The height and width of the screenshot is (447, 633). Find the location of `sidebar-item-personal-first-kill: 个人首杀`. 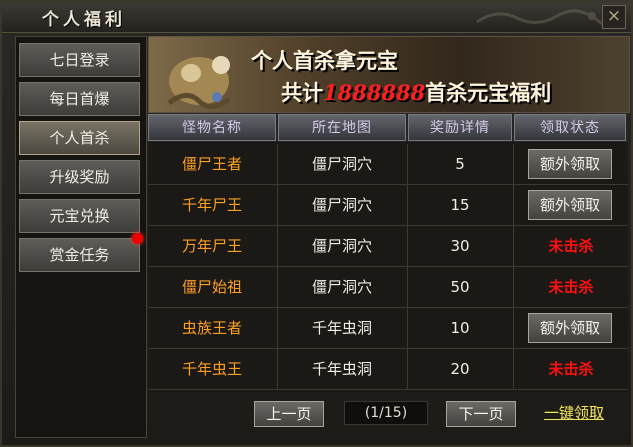

sidebar-item-personal-first-kill: 个人首杀 is located at coordinates (79, 138).